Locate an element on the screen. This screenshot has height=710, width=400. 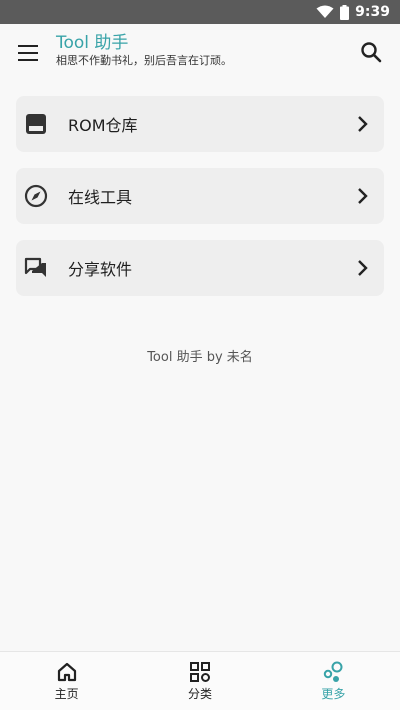
app-title: Tool 助手 is located at coordinates (92, 43).